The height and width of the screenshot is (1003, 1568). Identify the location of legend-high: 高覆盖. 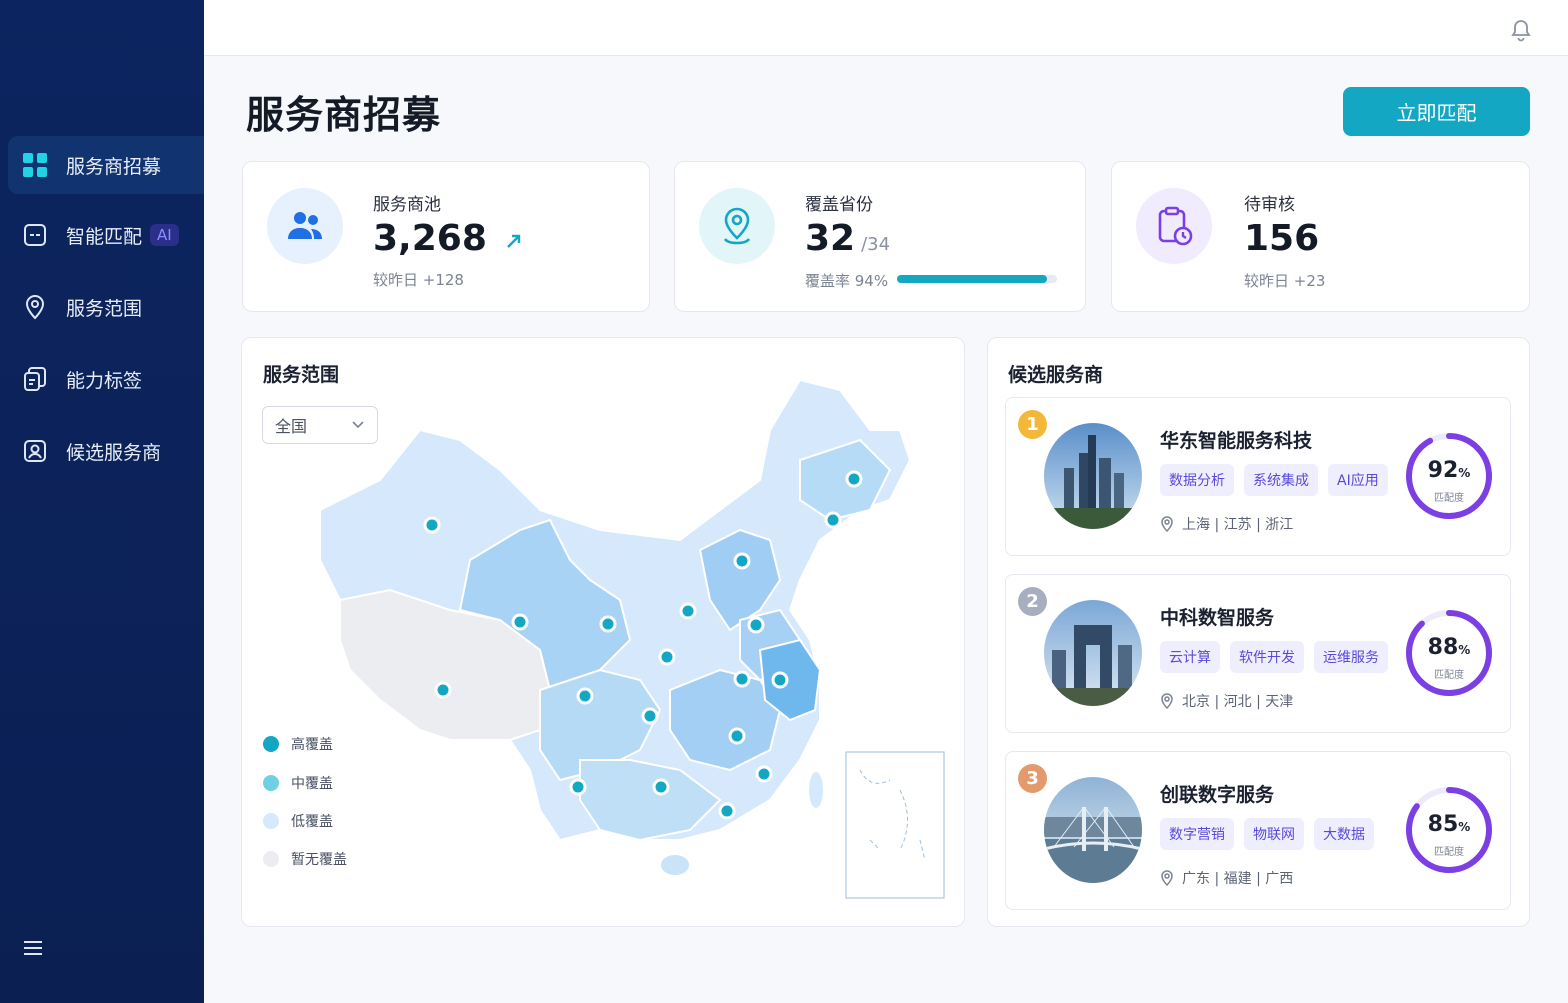
(298, 744).